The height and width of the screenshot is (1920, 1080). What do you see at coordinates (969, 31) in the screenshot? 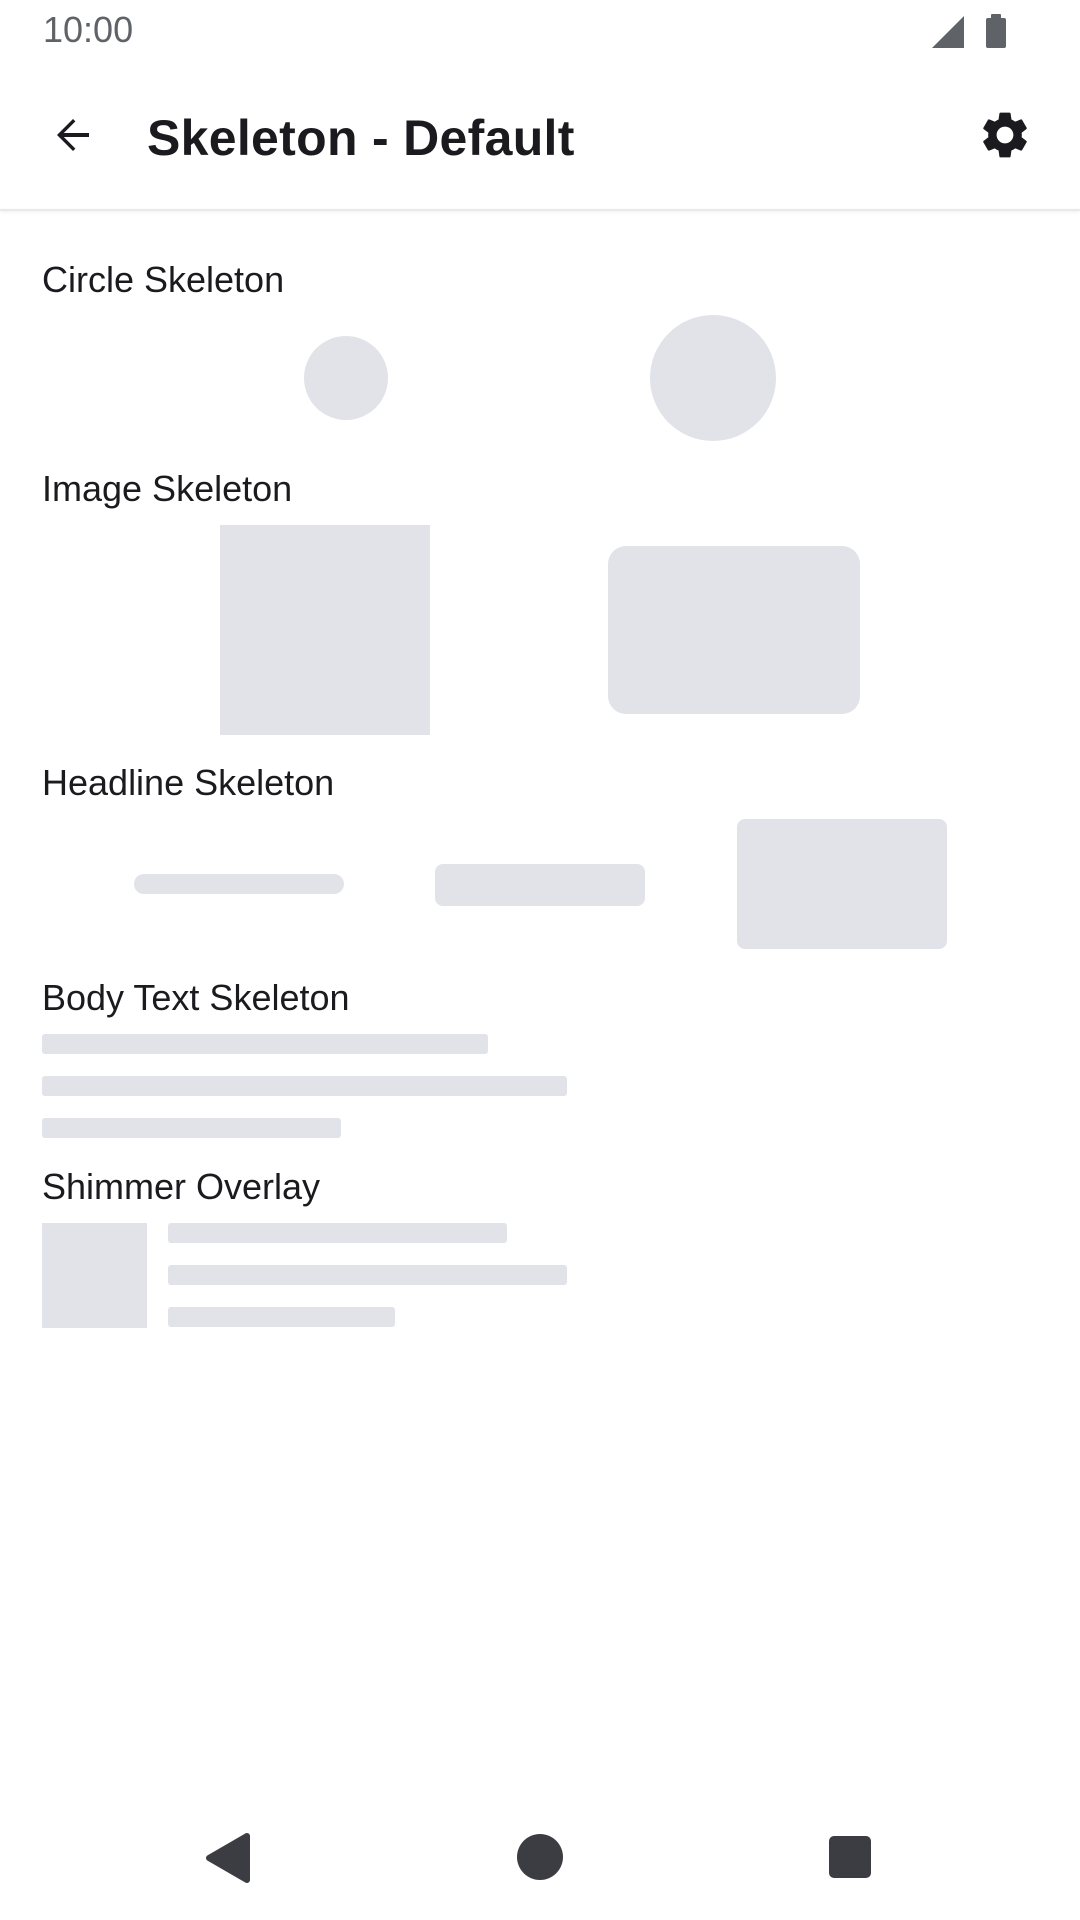
I see `signal-battery-icon` at bounding box center [969, 31].